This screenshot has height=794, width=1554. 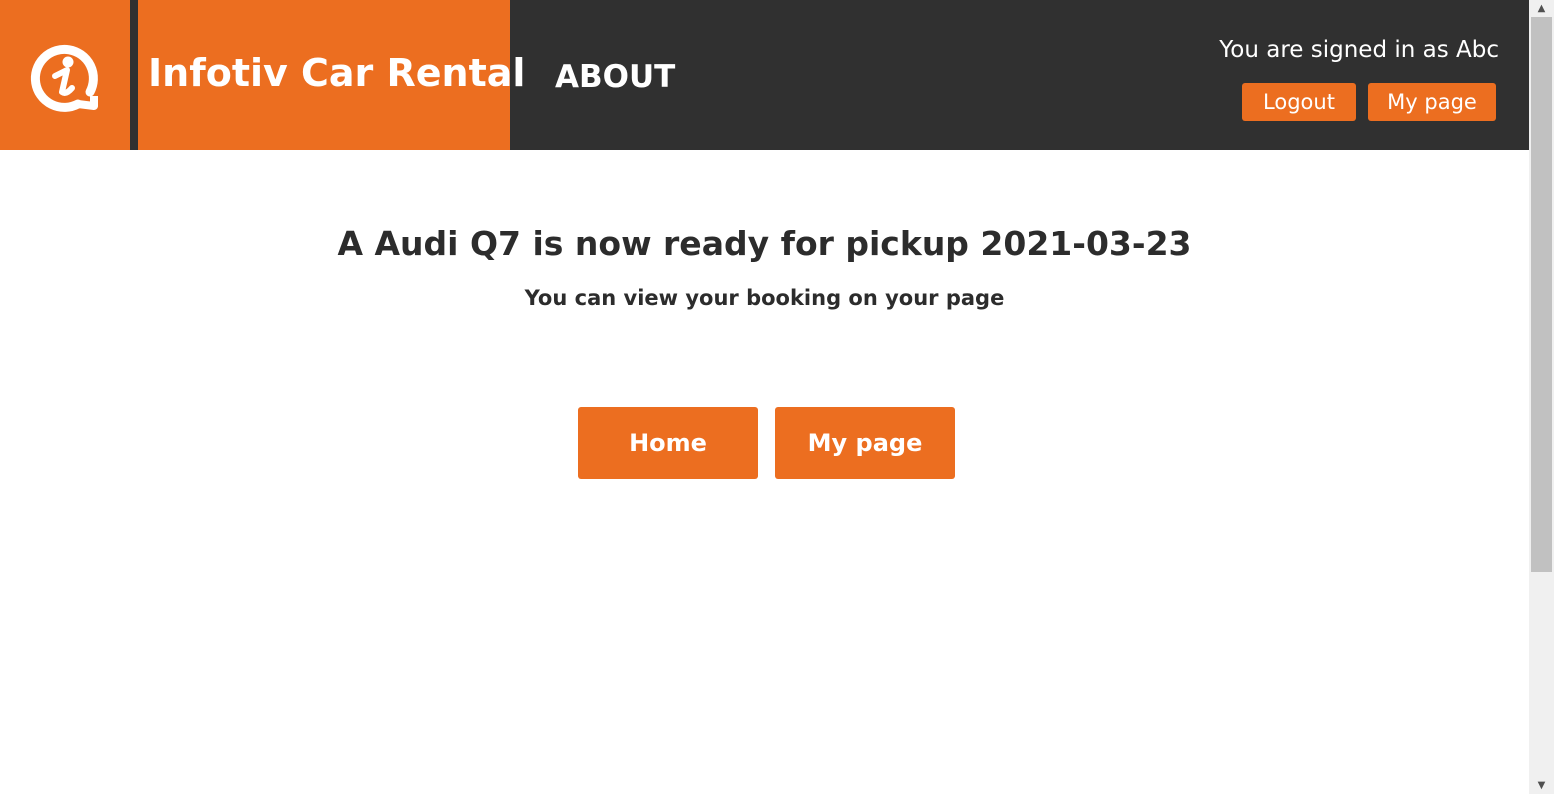 What do you see at coordinates (134, 75) in the screenshot?
I see `brand-divider` at bounding box center [134, 75].